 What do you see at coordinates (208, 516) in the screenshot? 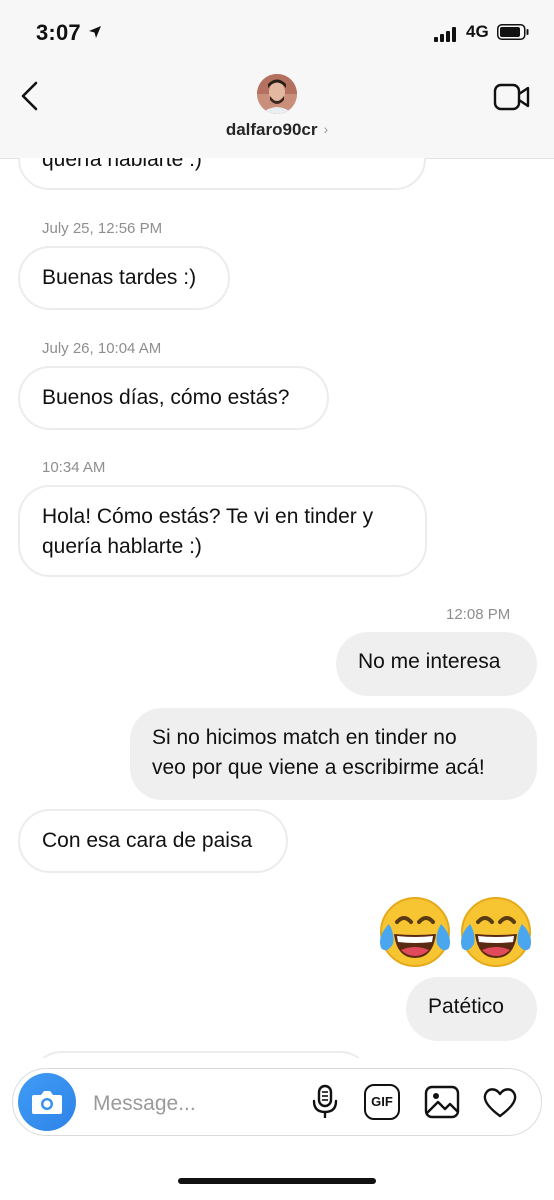
I see `message-text-line: Hola! Cómo estás? Te vi en tinder y` at bounding box center [208, 516].